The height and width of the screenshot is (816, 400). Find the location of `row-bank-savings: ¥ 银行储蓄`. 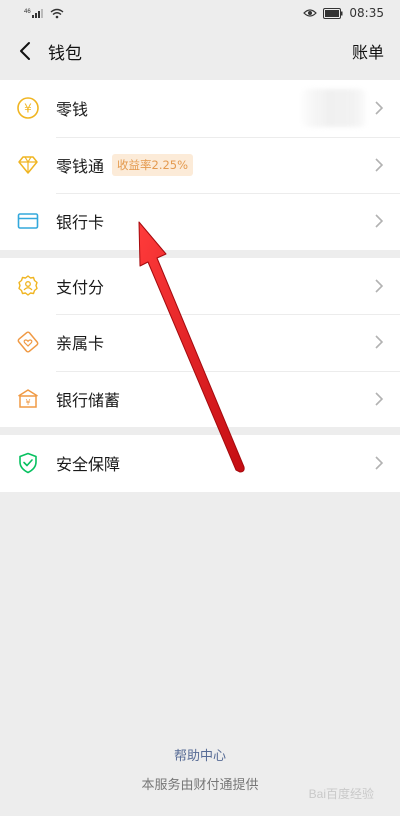

row-bank-savings: ¥ 银行储蓄 is located at coordinates (200, 399).